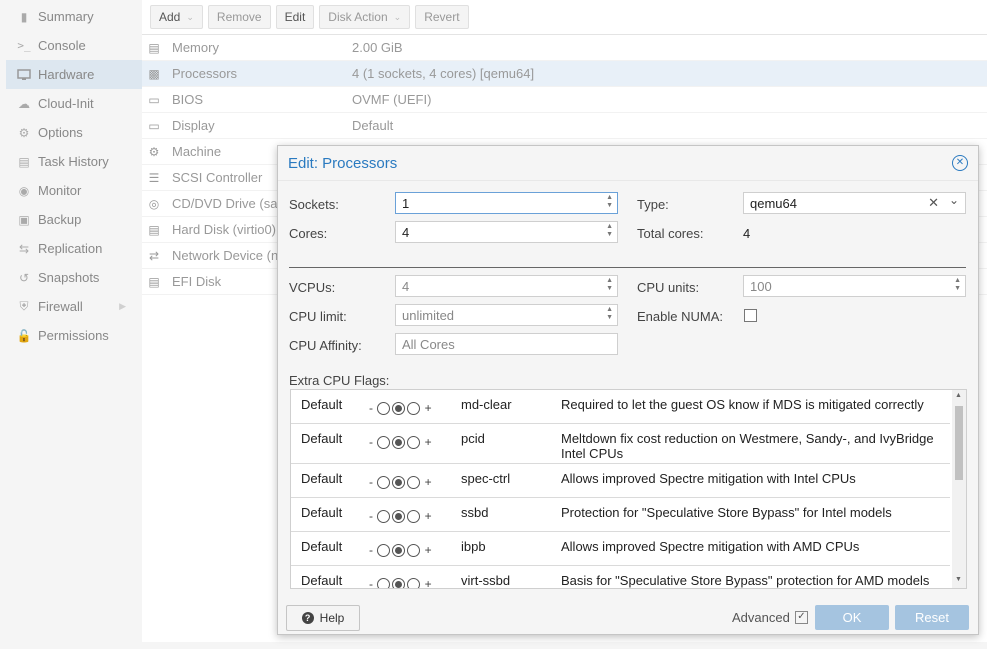 The image size is (987, 649). Describe the element at coordinates (74, 161) in the screenshot. I see `nav-item-task-history: ▤ Task History` at that location.